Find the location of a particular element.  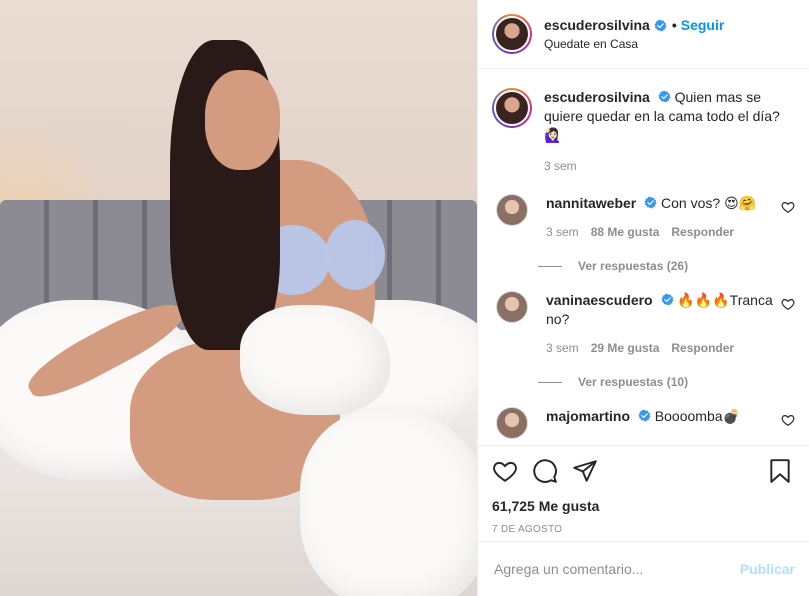

view-replies-button: Ver respuestas (26) is located at coordinates (666, 266).